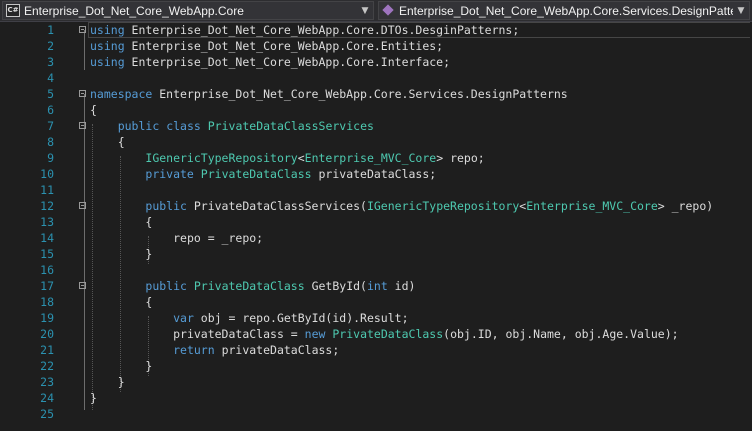 The width and height of the screenshot is (752, 431). What do you see at coordinates (277, 350) in the screenshot?
I see `code-token: privateDataClass;` at bounding box center [277, 350].